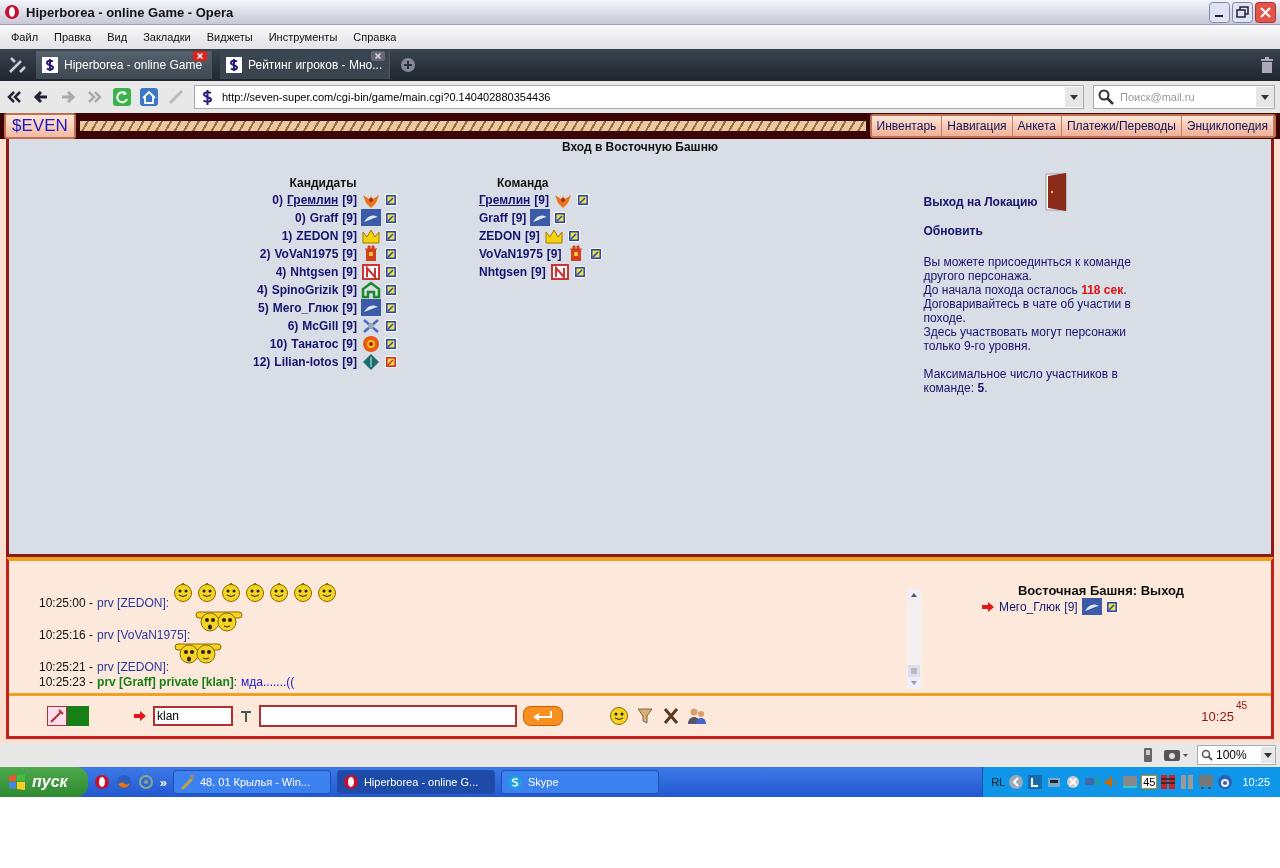 This screenshot has height=868, width=1280. I want to click on menu-item: Справка, so click(375, 37).